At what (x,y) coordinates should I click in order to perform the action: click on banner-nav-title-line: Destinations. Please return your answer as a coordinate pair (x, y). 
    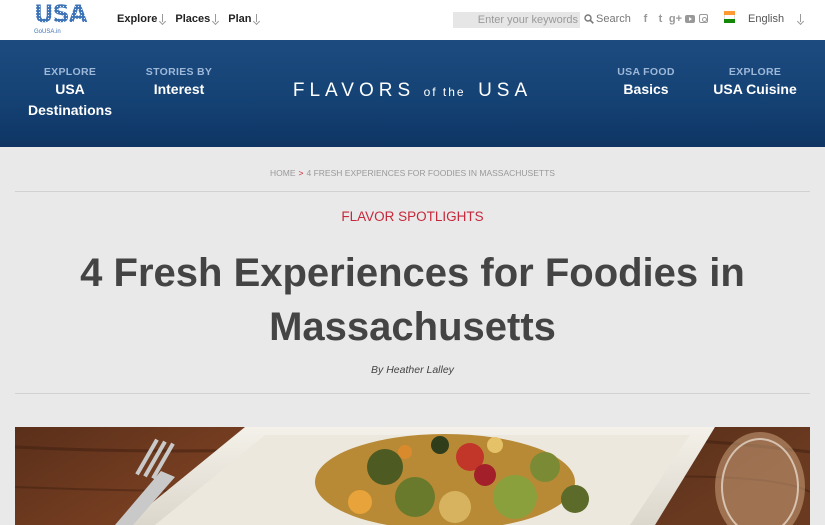
    Looking at the image, I should click on (69, 110).